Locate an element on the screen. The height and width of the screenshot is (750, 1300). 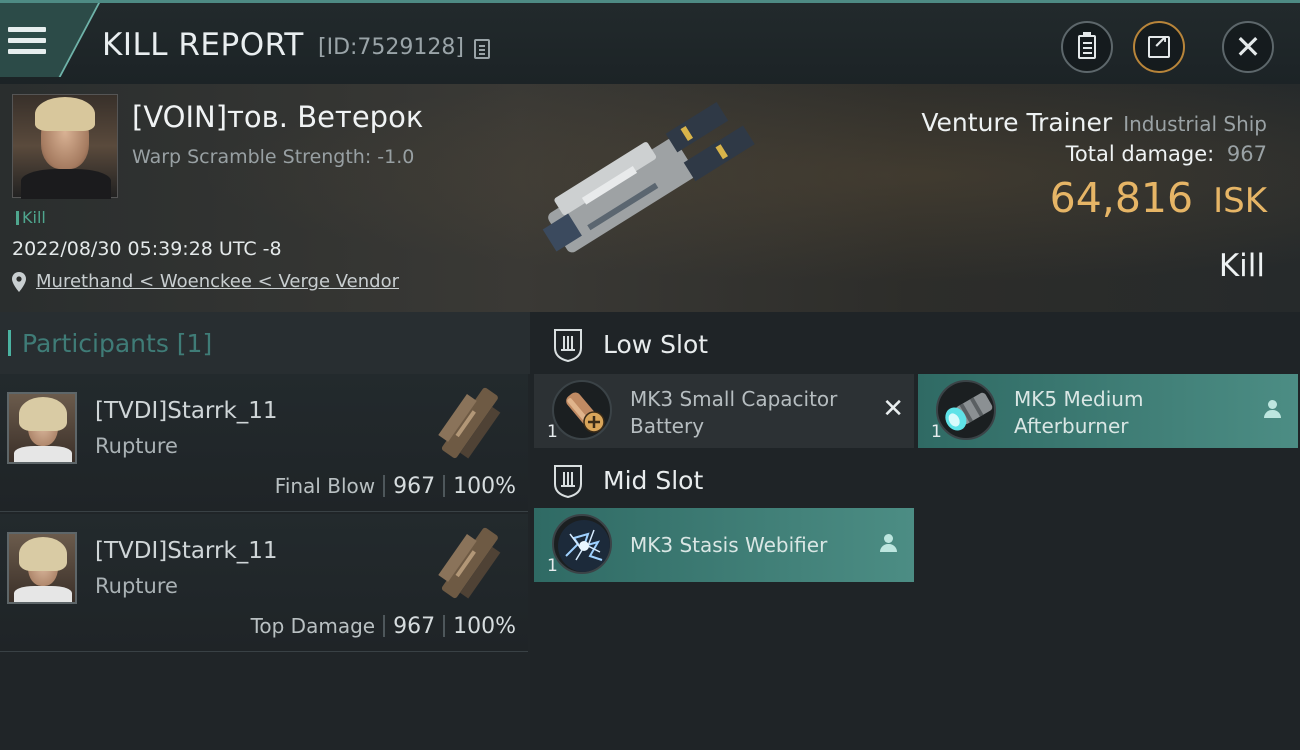
close-icon: ✕ is located at coordinates (1248, 47).